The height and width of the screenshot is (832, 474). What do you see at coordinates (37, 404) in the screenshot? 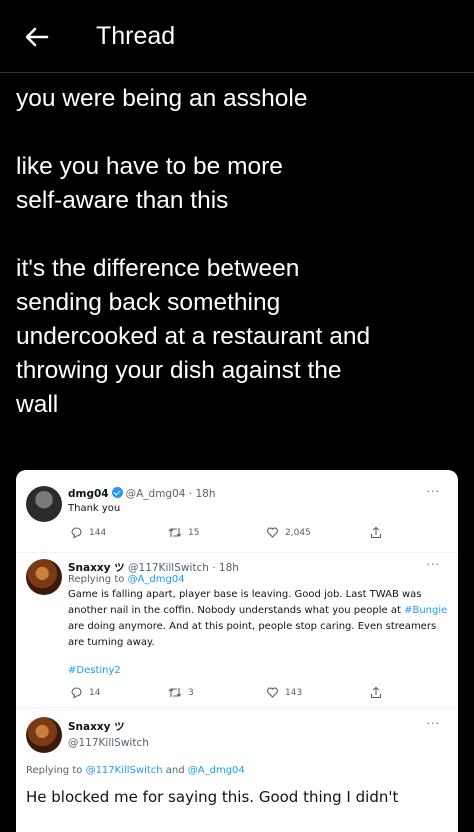
I see `post-line: wall` at bounding box center [37, 404].